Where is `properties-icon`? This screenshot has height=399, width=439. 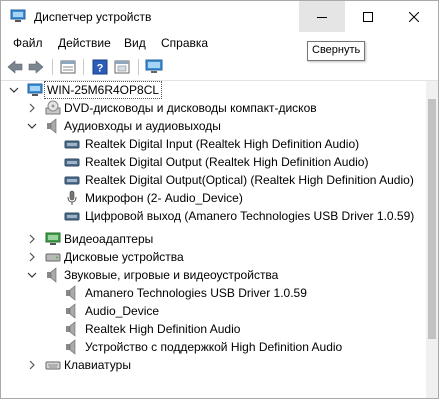 properties-icon is located at coordinates (68, 67).